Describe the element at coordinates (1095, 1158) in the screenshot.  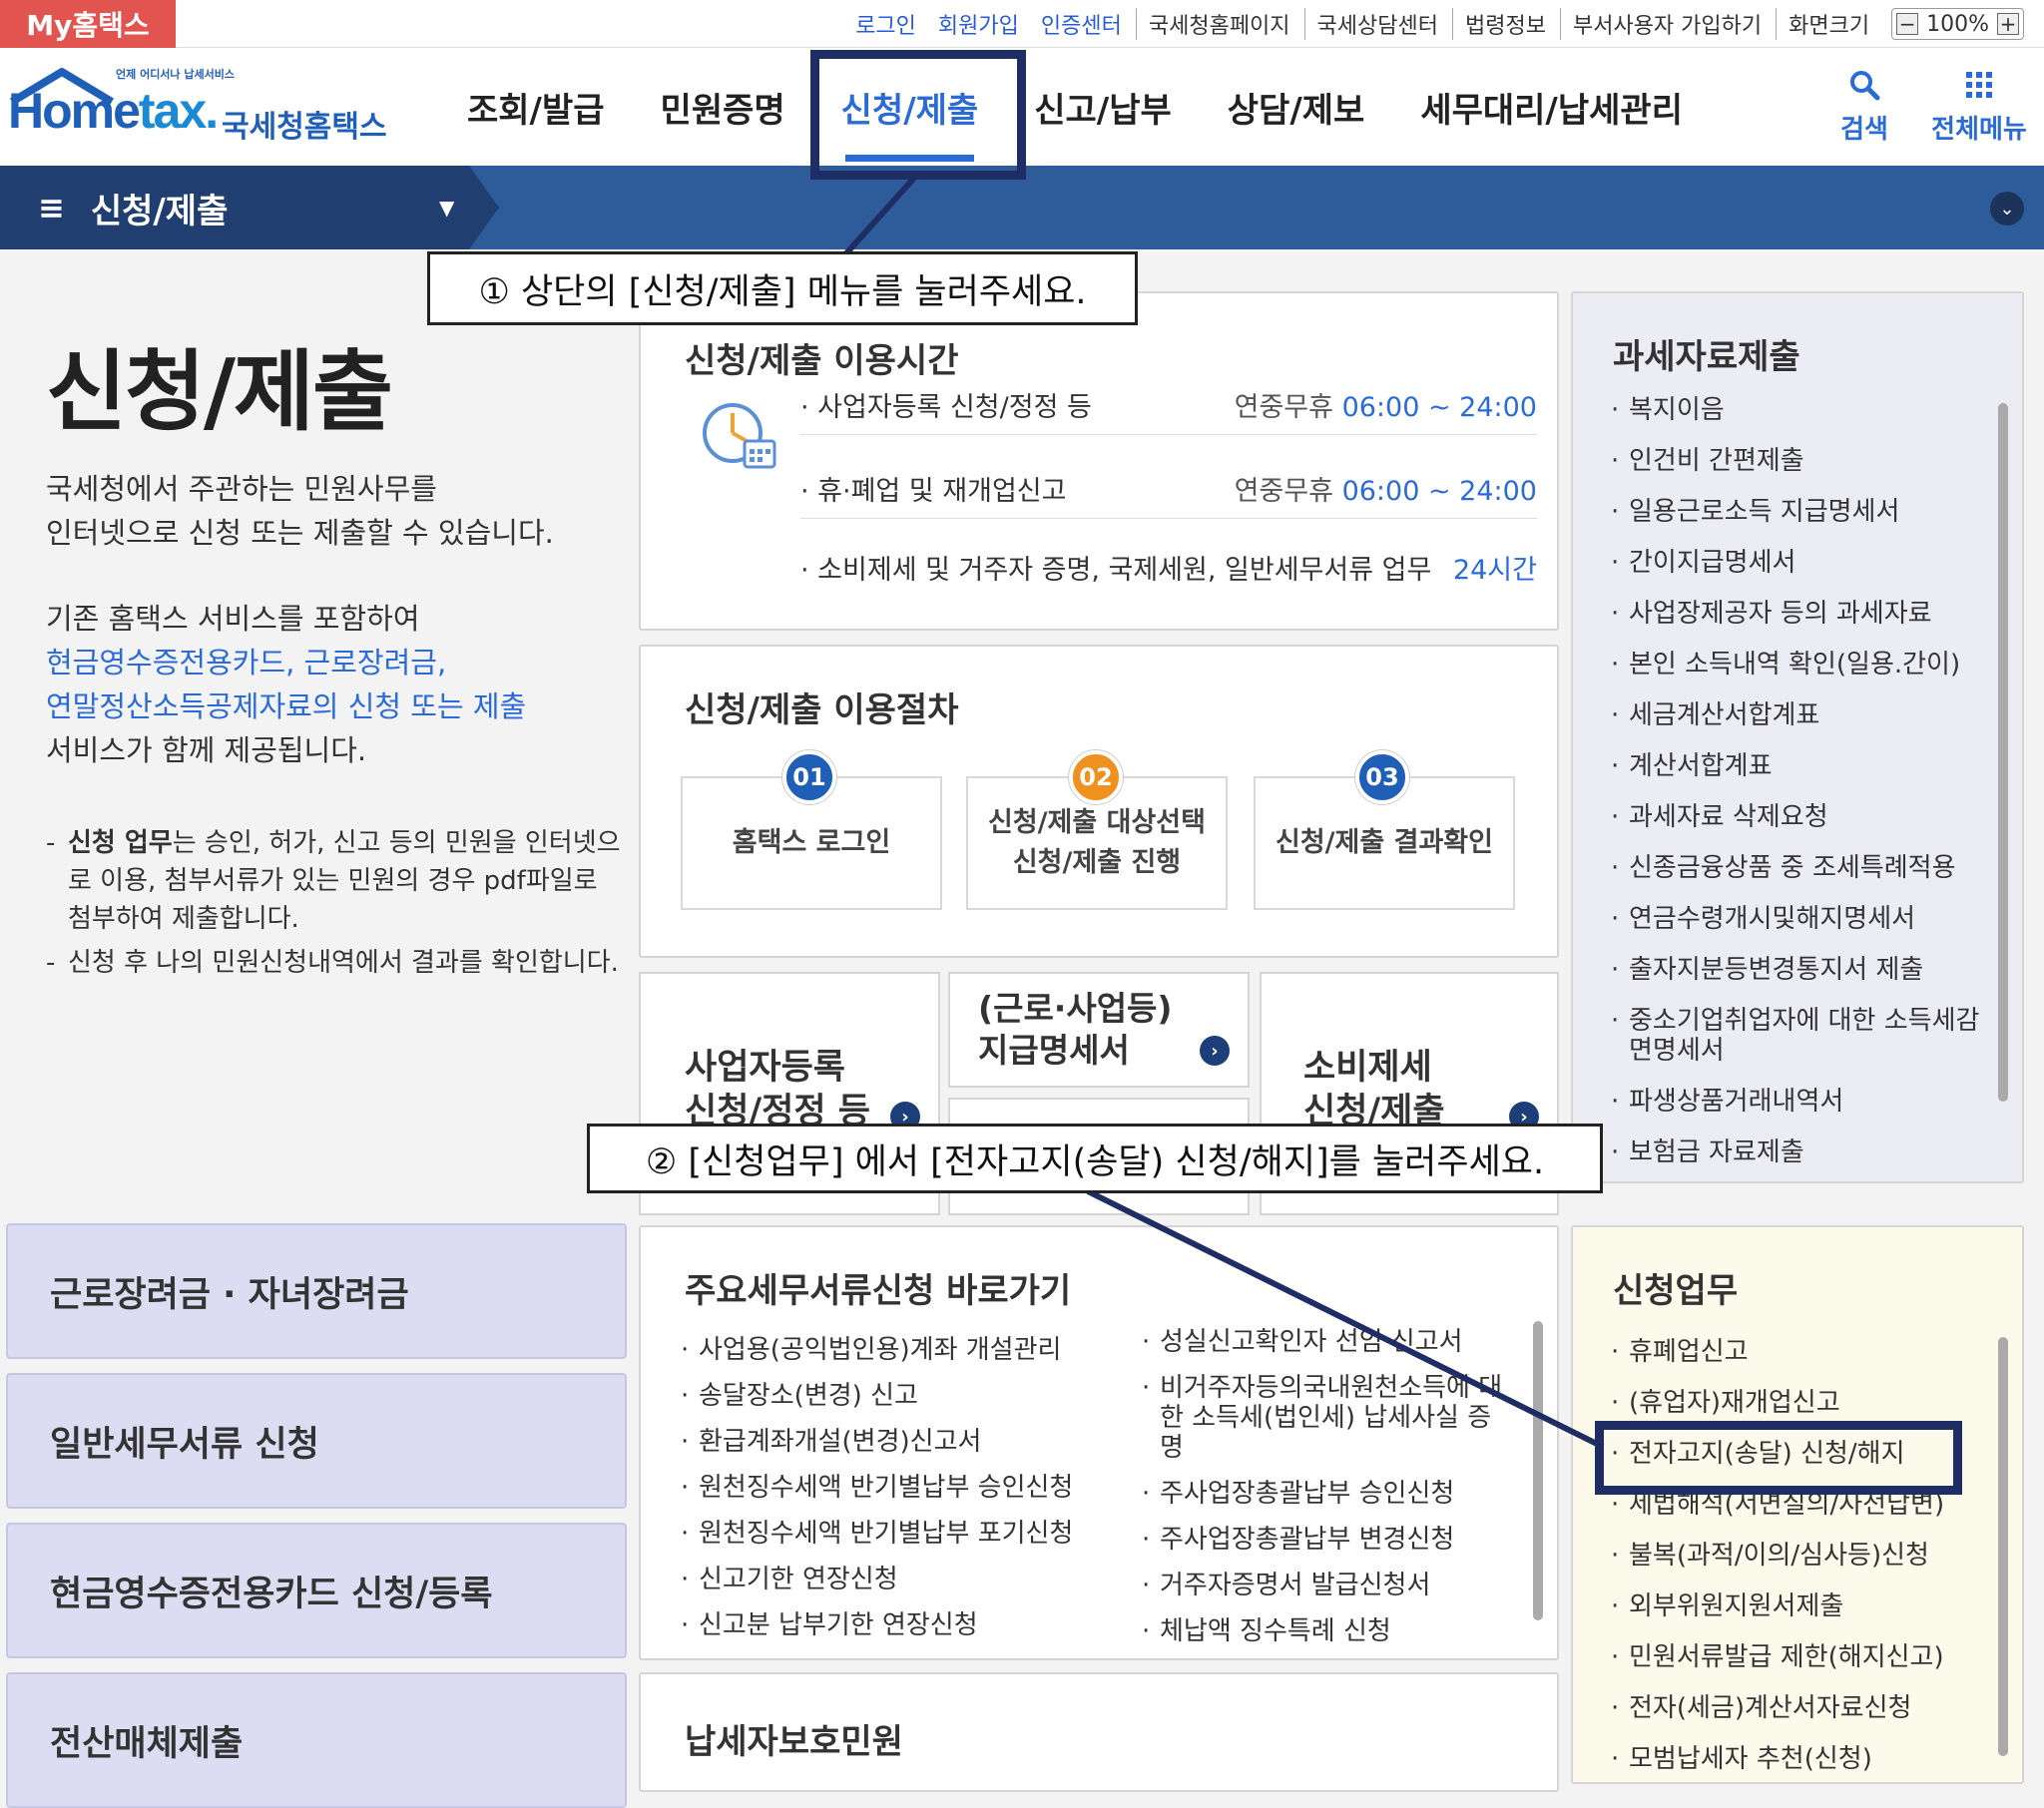
I see `instruction-callout-2: ② [신청업무] 에서 [전자고지(송달) 신청/해지]를 눌러주세요.` at that location.